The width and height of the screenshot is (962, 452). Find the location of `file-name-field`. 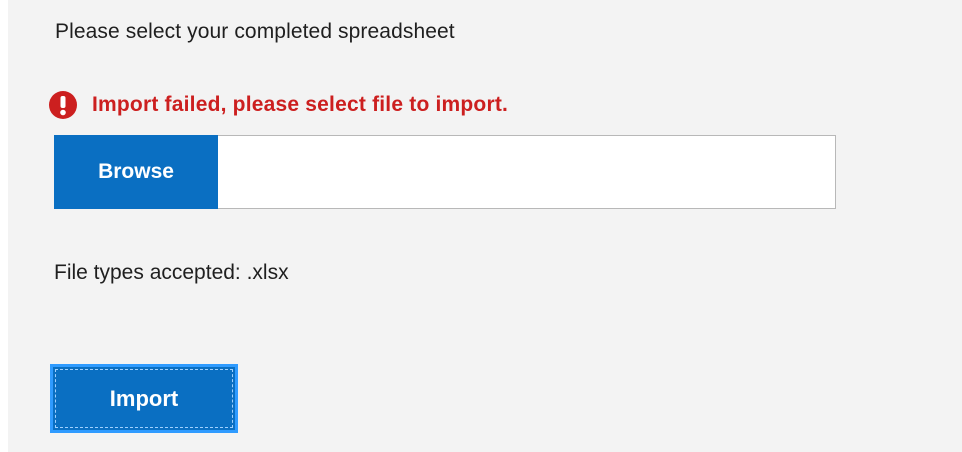

file-name-field is located at coordinates (526, 172).